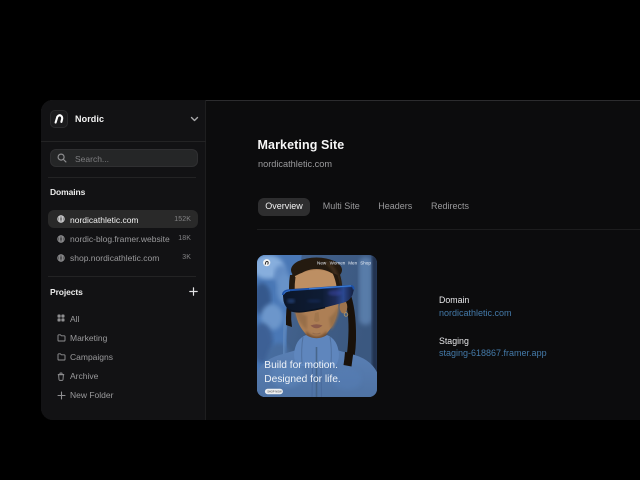 Image resolution: width=640 pixels, height=480 pixels. What do you see at coordinates (352, 262) in the screenshot?
I see `svg-text: Men` at bounding box center [352, 262].